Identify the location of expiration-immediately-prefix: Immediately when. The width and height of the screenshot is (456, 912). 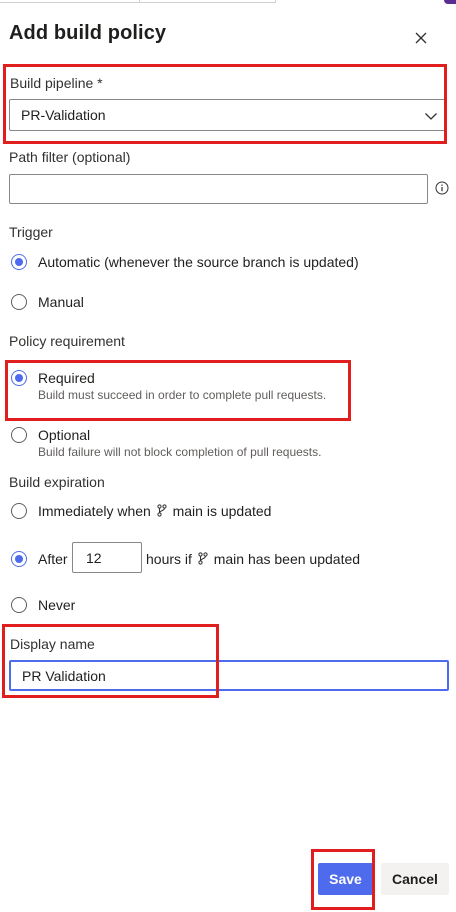
(94, 511).